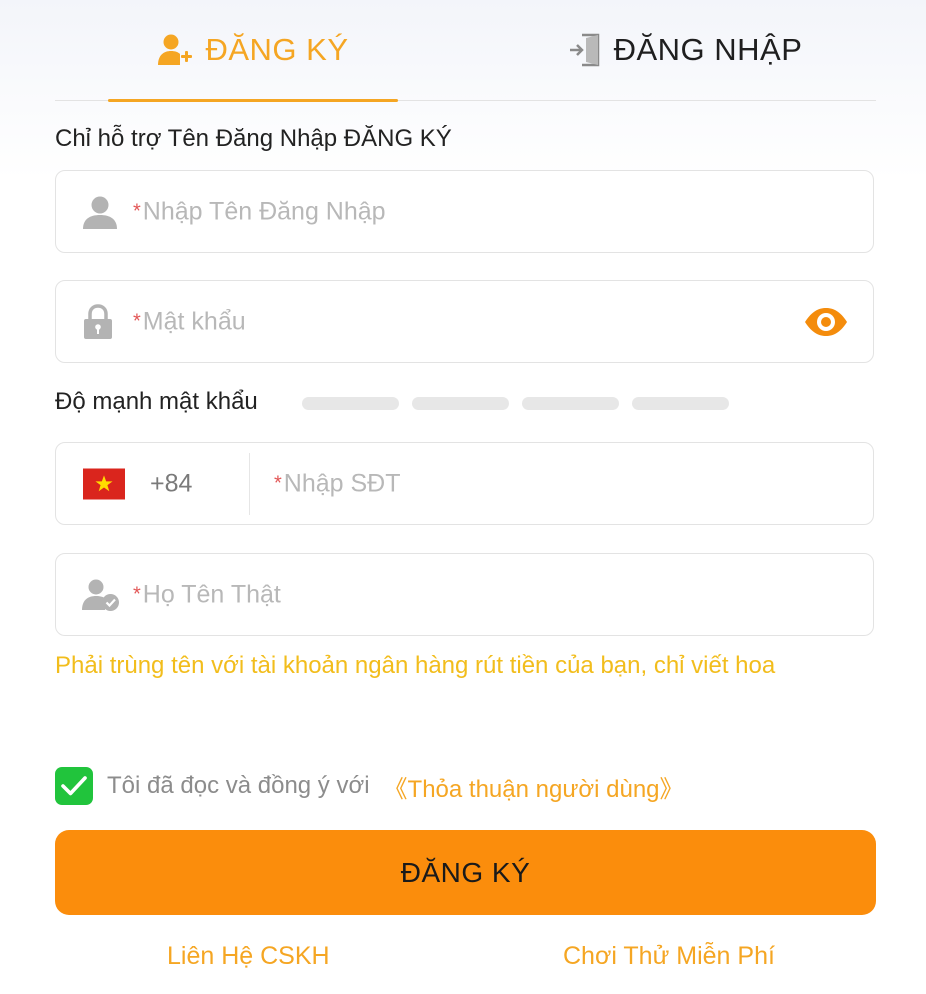 The width and height of the screenshot is (926, 994). What do you see at coordinates (259, 211) in the screenshot?
I see `username-placeholder: *Nhập Tên Đăng Nhập` at bounding box center [259, 211].